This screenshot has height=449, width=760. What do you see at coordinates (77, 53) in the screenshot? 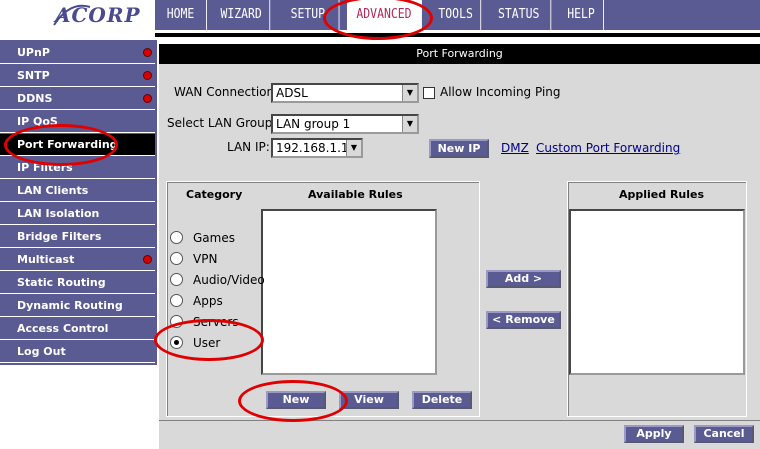
I see `sidebar-item-upnp: UPnP` at bounding box center [77, 53].